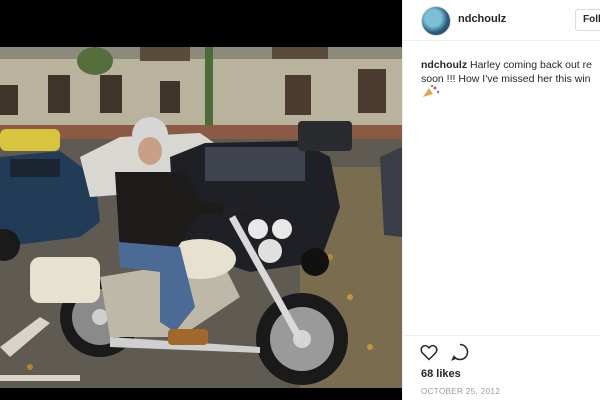 The width and height of the screenshot is (600, 400). What do you see at coordinates (449, 352) in the screenshot?
I see `post-actions` at bounding box center [449, 352].